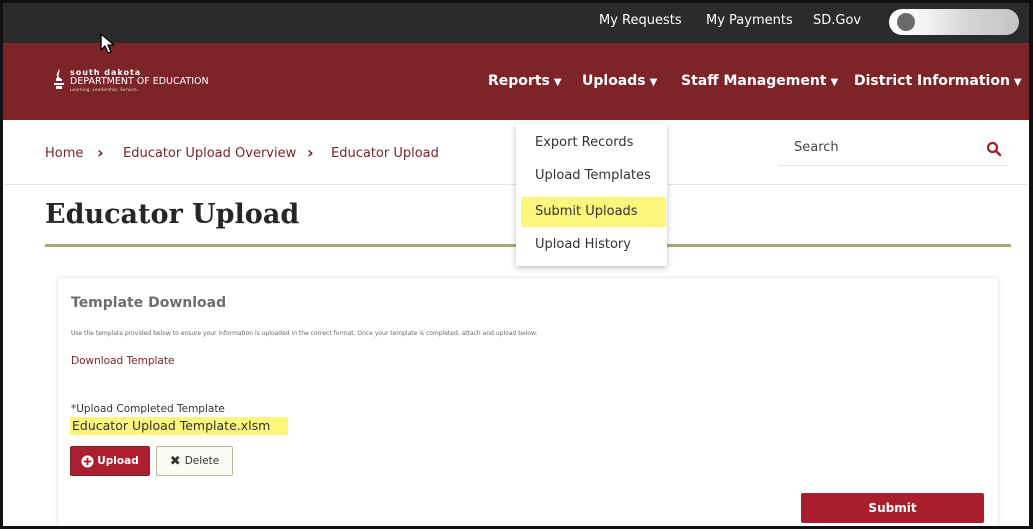  What do you see at coordinates (749, 20) in the screenshot?
I see `my-payments-link: My Payments` at bounding box center [749, 20].